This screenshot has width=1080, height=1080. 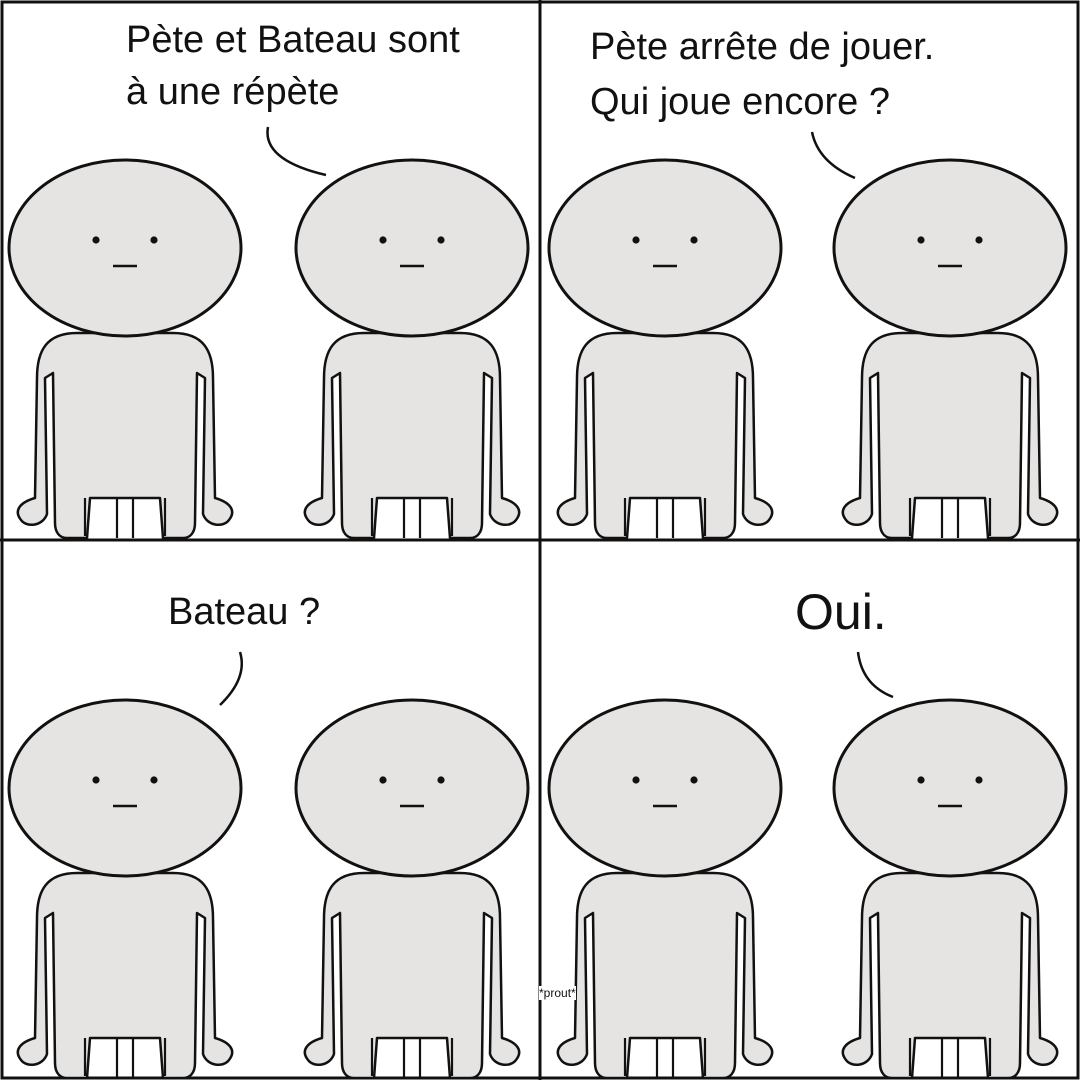 What do you see at coordinates (740, 102) in the screenshot?
I see `caption-line: Qui joue encore ?` at bounding box center [740, 102].